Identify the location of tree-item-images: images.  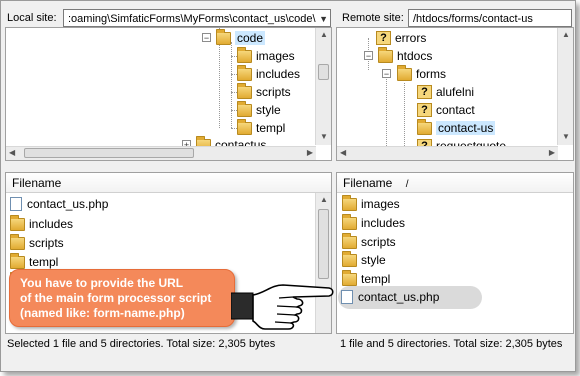
(266, 55).